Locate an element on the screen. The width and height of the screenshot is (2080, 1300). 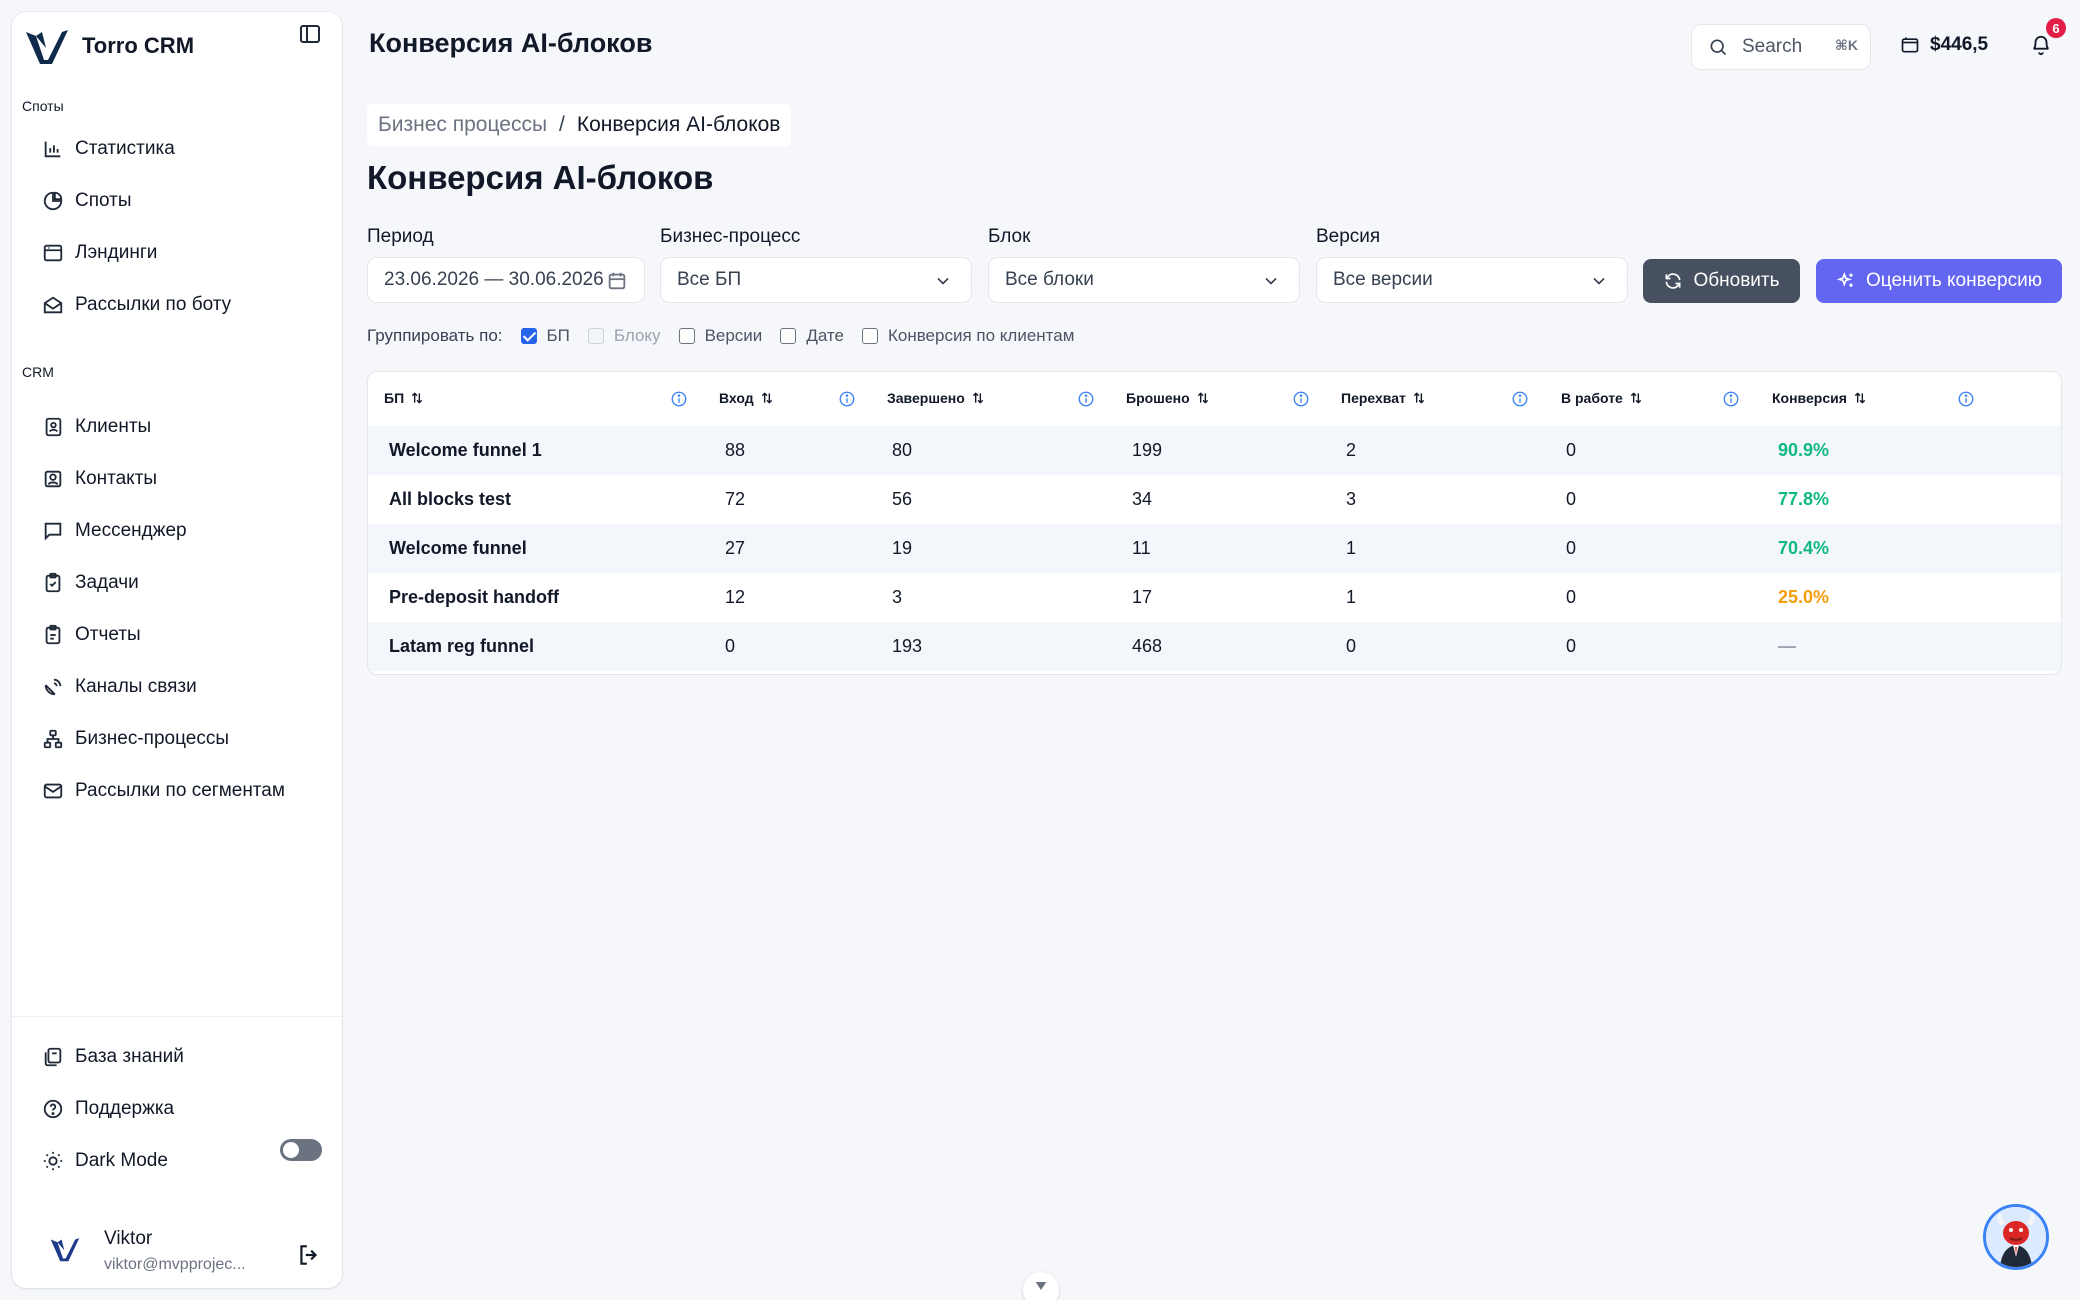
column-header-in-progress: В работе is located at coordinates (1602, 398).